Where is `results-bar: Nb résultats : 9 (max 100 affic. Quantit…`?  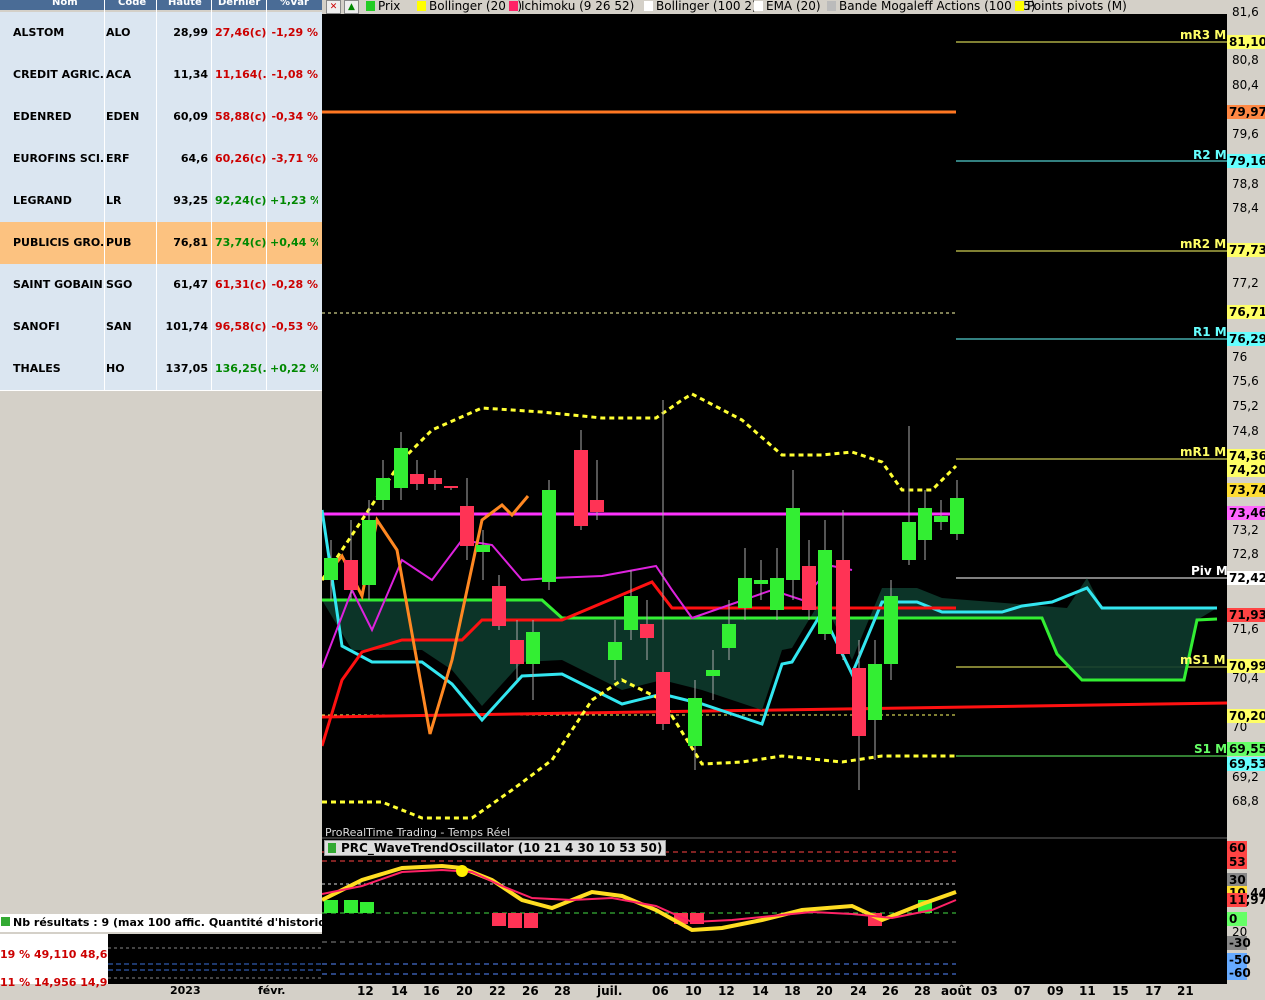 results-bar: Nb résultats : 9 (max 100 affic. Quantit… is located at coordinates (178, 923).